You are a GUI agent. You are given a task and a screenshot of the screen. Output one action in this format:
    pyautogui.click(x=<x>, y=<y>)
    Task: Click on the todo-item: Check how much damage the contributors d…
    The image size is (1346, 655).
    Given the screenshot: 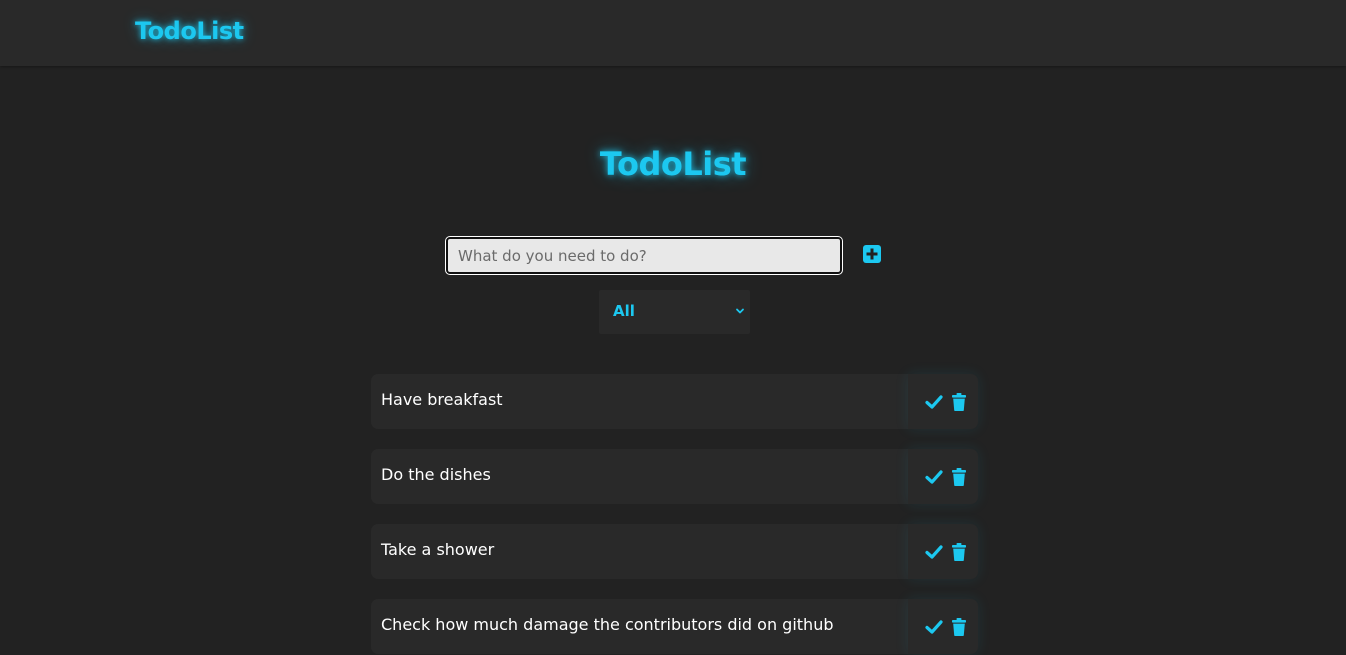 What is the action you would take?
    pyautogui.click(x=674, y=626)
    